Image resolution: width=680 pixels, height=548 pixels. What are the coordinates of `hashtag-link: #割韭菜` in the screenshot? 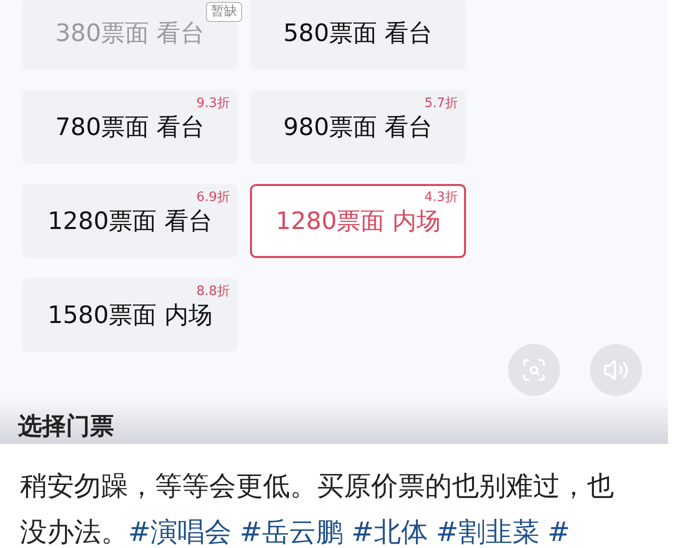 It's located at (488, 532).